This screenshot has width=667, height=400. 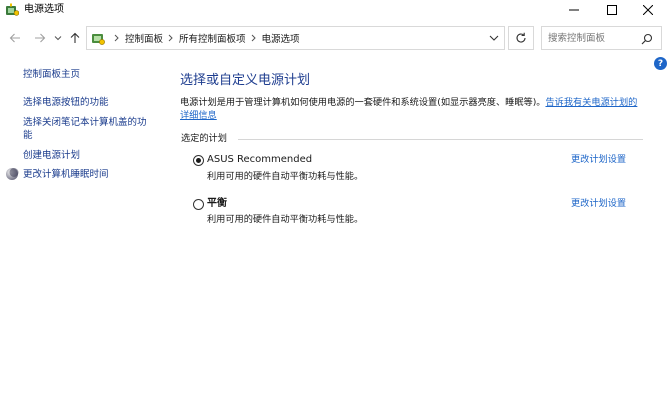 What do you see at coordinates (259, 160) in the screenshot?
I see `plan-name-asus-recommended: ASUS Recommended` at bounding box center [259, 160].